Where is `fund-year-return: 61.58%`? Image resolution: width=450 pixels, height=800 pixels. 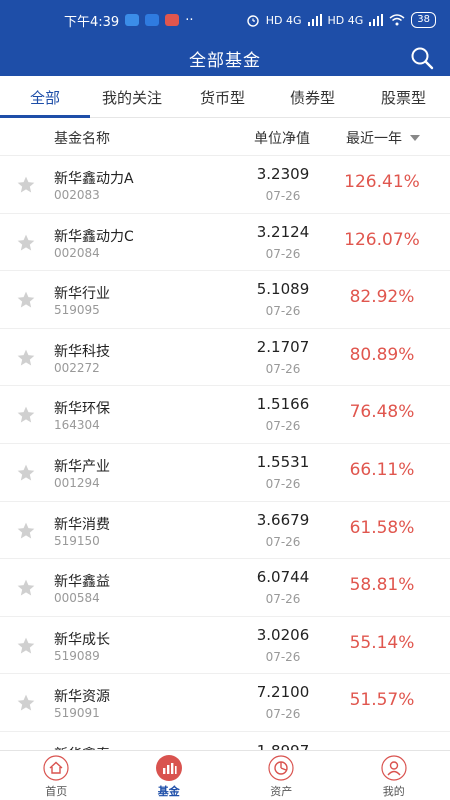
fund-year-return: 61.58% is located at coordinates (382, 527).